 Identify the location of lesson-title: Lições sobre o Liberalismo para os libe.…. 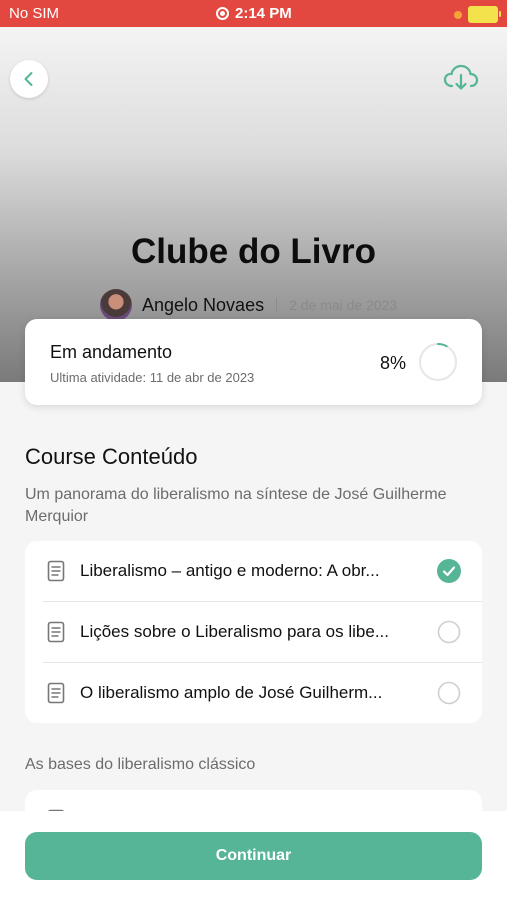
(234, 631).